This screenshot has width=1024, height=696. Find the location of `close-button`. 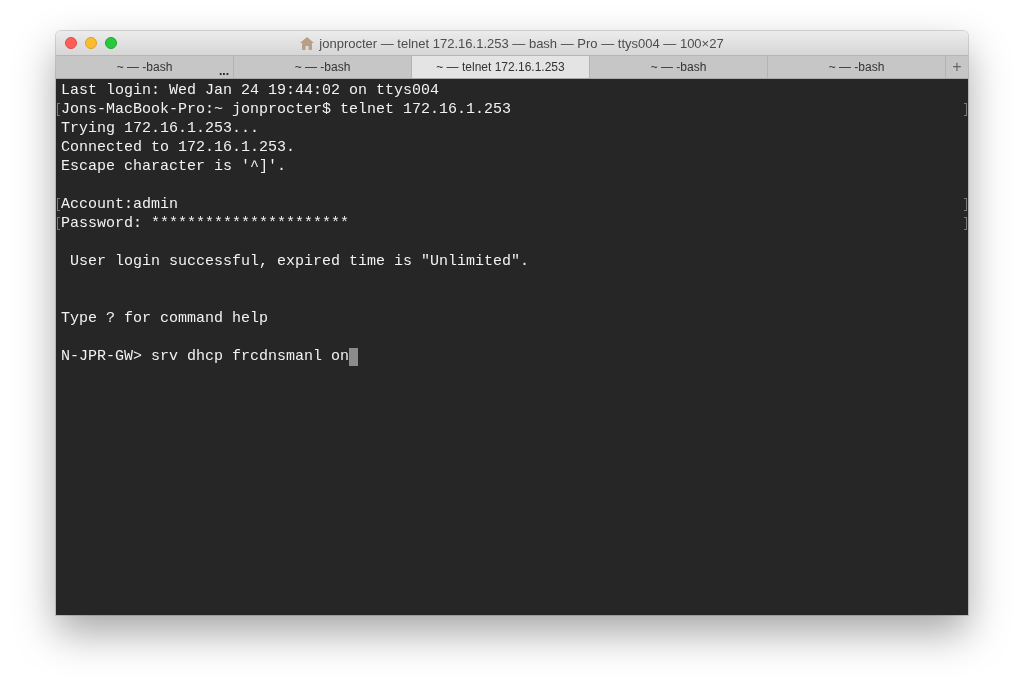

close-button is located at coordinates (71, 43).